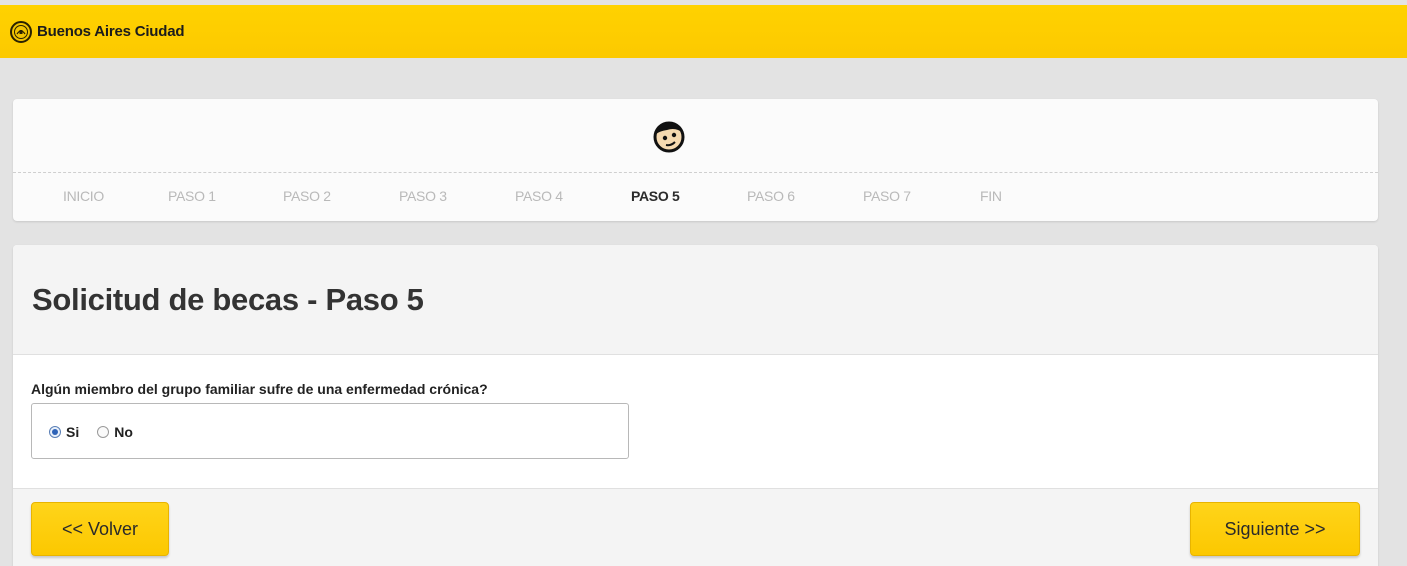 Image resolution: width=1407 pixels, height=566 pixels. What do you see at coordinates (695, 527) in the screenshot?
I see `form-footer: << Volver Siguiente >>` at bounding box center [695, 527].